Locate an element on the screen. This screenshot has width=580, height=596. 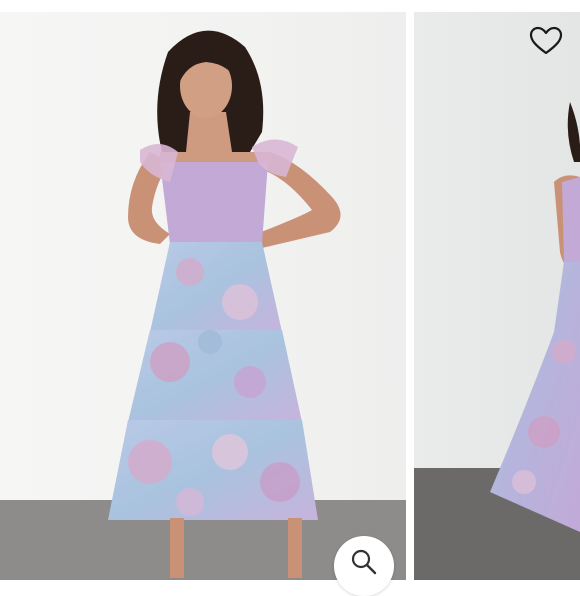
magnifier-icon is located at coordinates (364, 562).